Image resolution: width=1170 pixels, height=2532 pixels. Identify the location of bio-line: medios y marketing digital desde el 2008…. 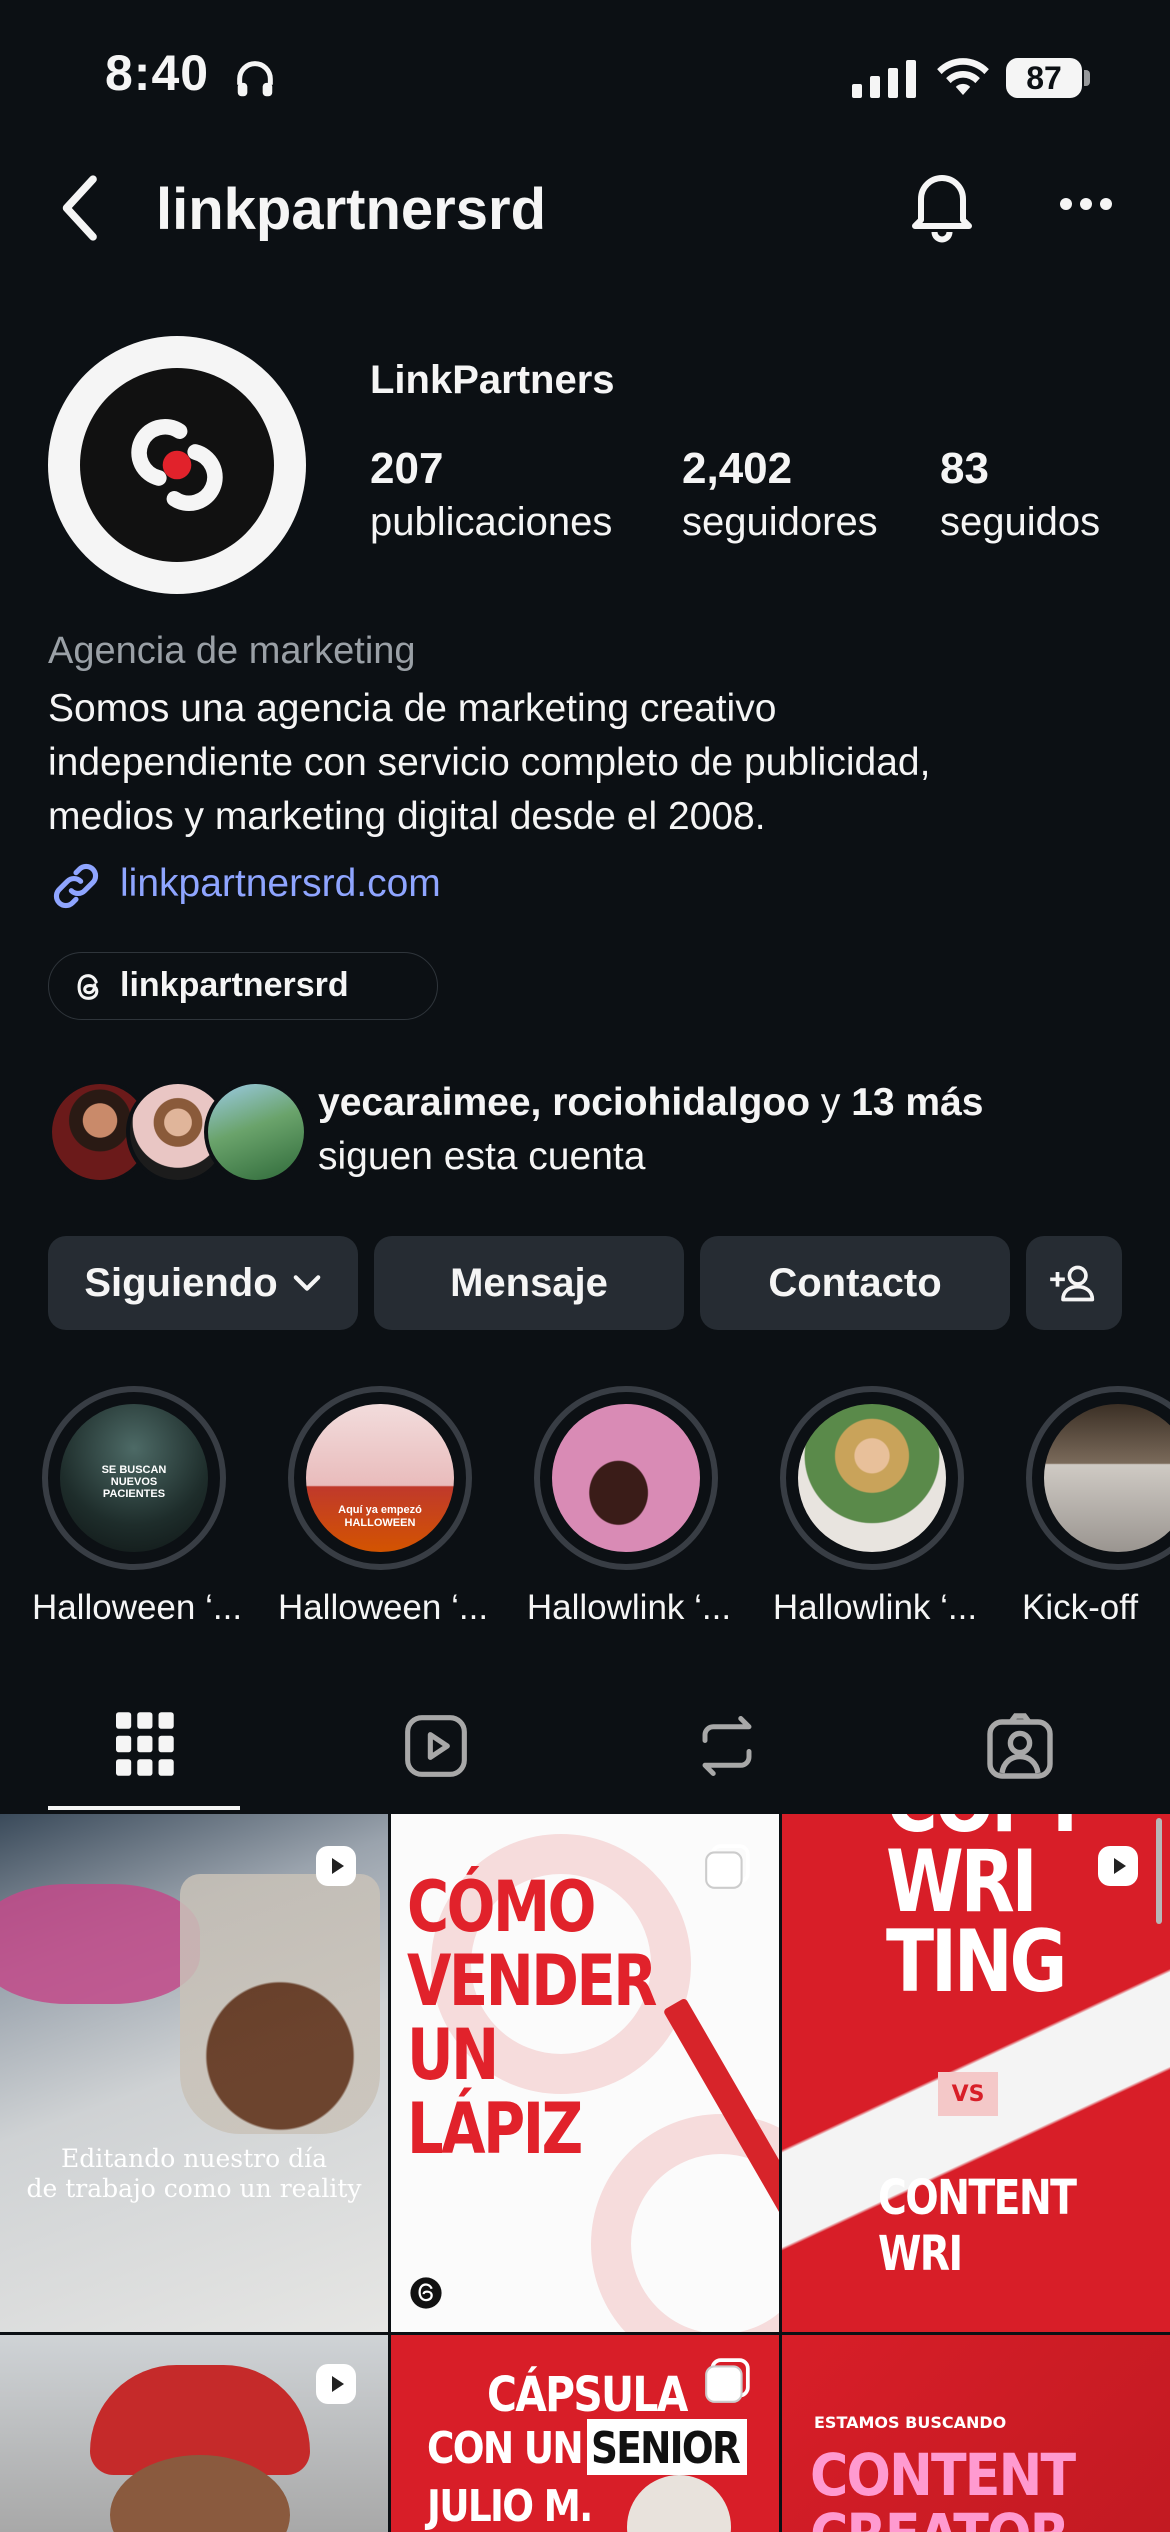
(407, 816).